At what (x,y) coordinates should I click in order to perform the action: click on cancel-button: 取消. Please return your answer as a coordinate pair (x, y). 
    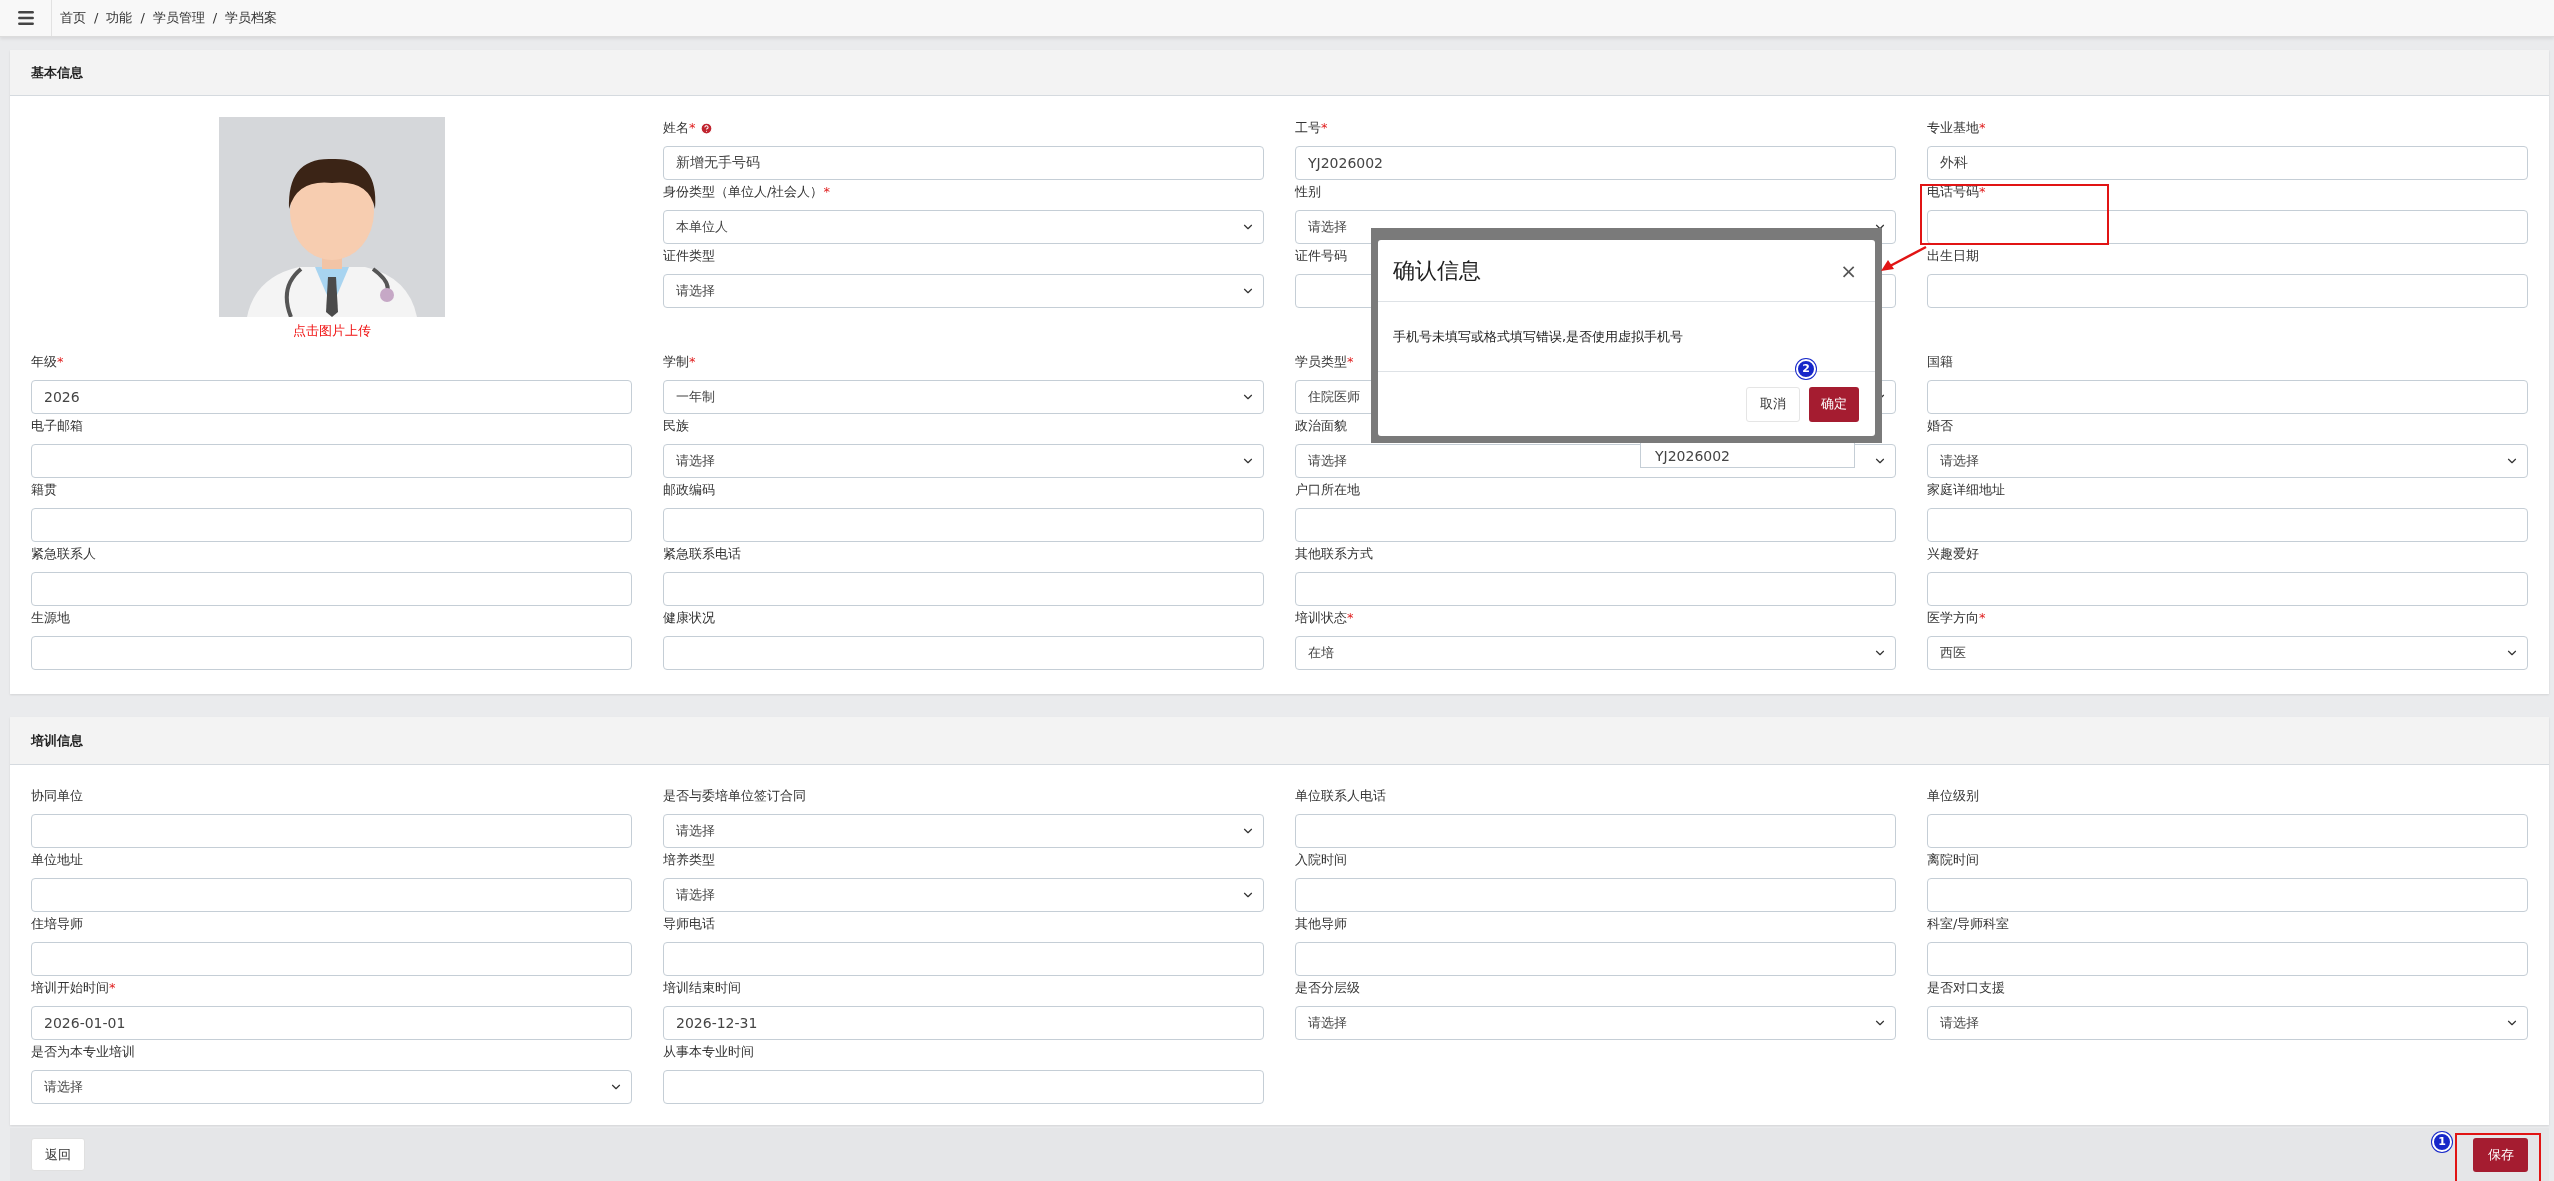
    Looking at the image, I should click on (1773, 404).